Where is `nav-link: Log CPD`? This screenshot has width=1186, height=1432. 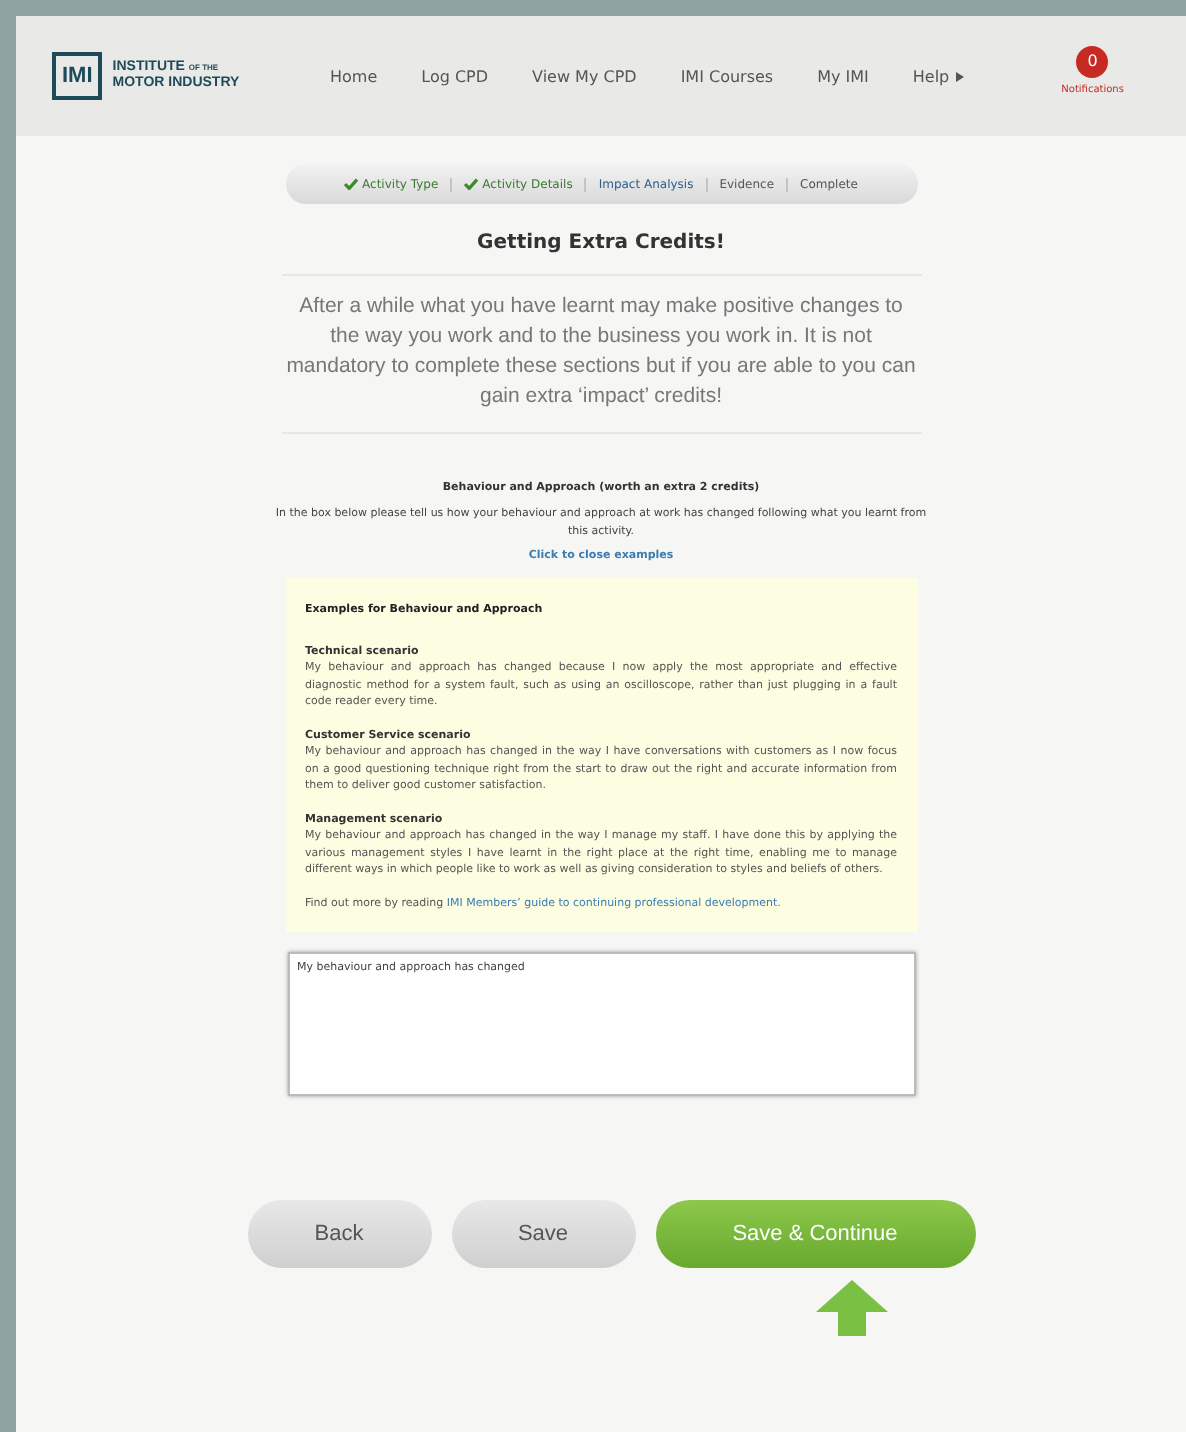 nav-link: Log CPD is located at coordinates (455, 76).